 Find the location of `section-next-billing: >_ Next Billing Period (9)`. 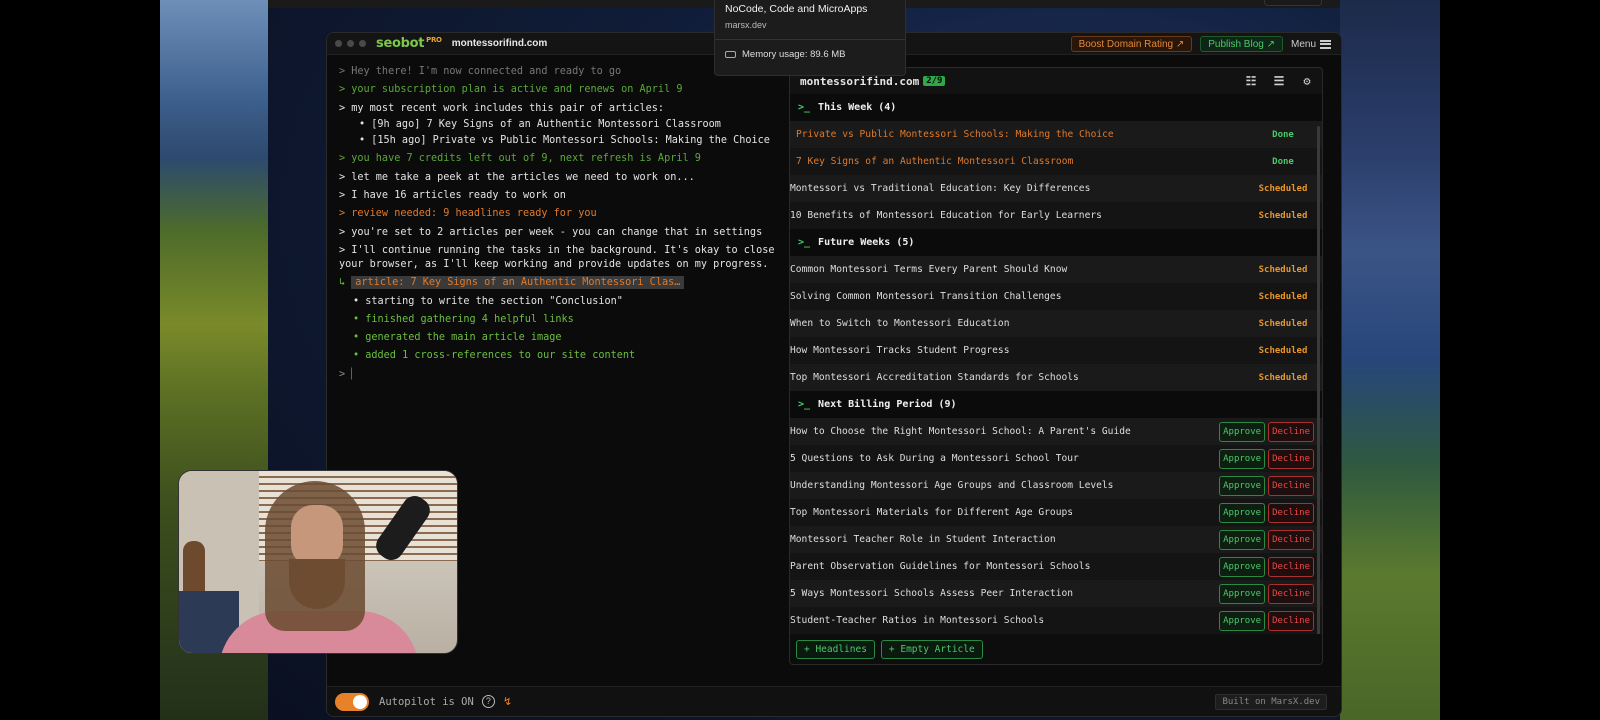

section-next-billing: >_ Next Billing Period (9) is located at coordinates (1056, 404).